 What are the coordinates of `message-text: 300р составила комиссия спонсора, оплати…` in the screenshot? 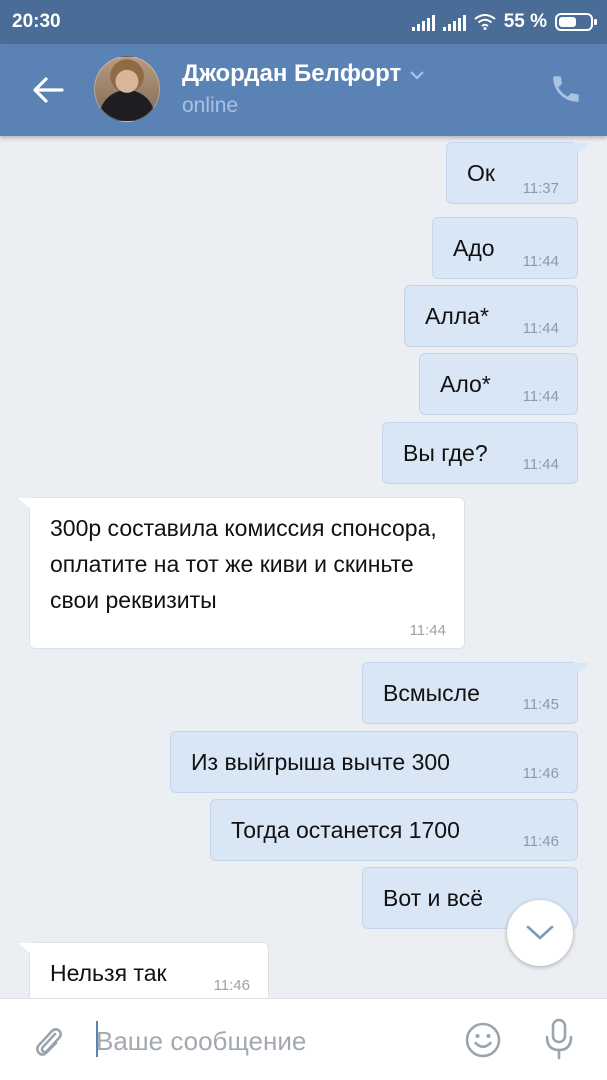 It's located at (243, 564).